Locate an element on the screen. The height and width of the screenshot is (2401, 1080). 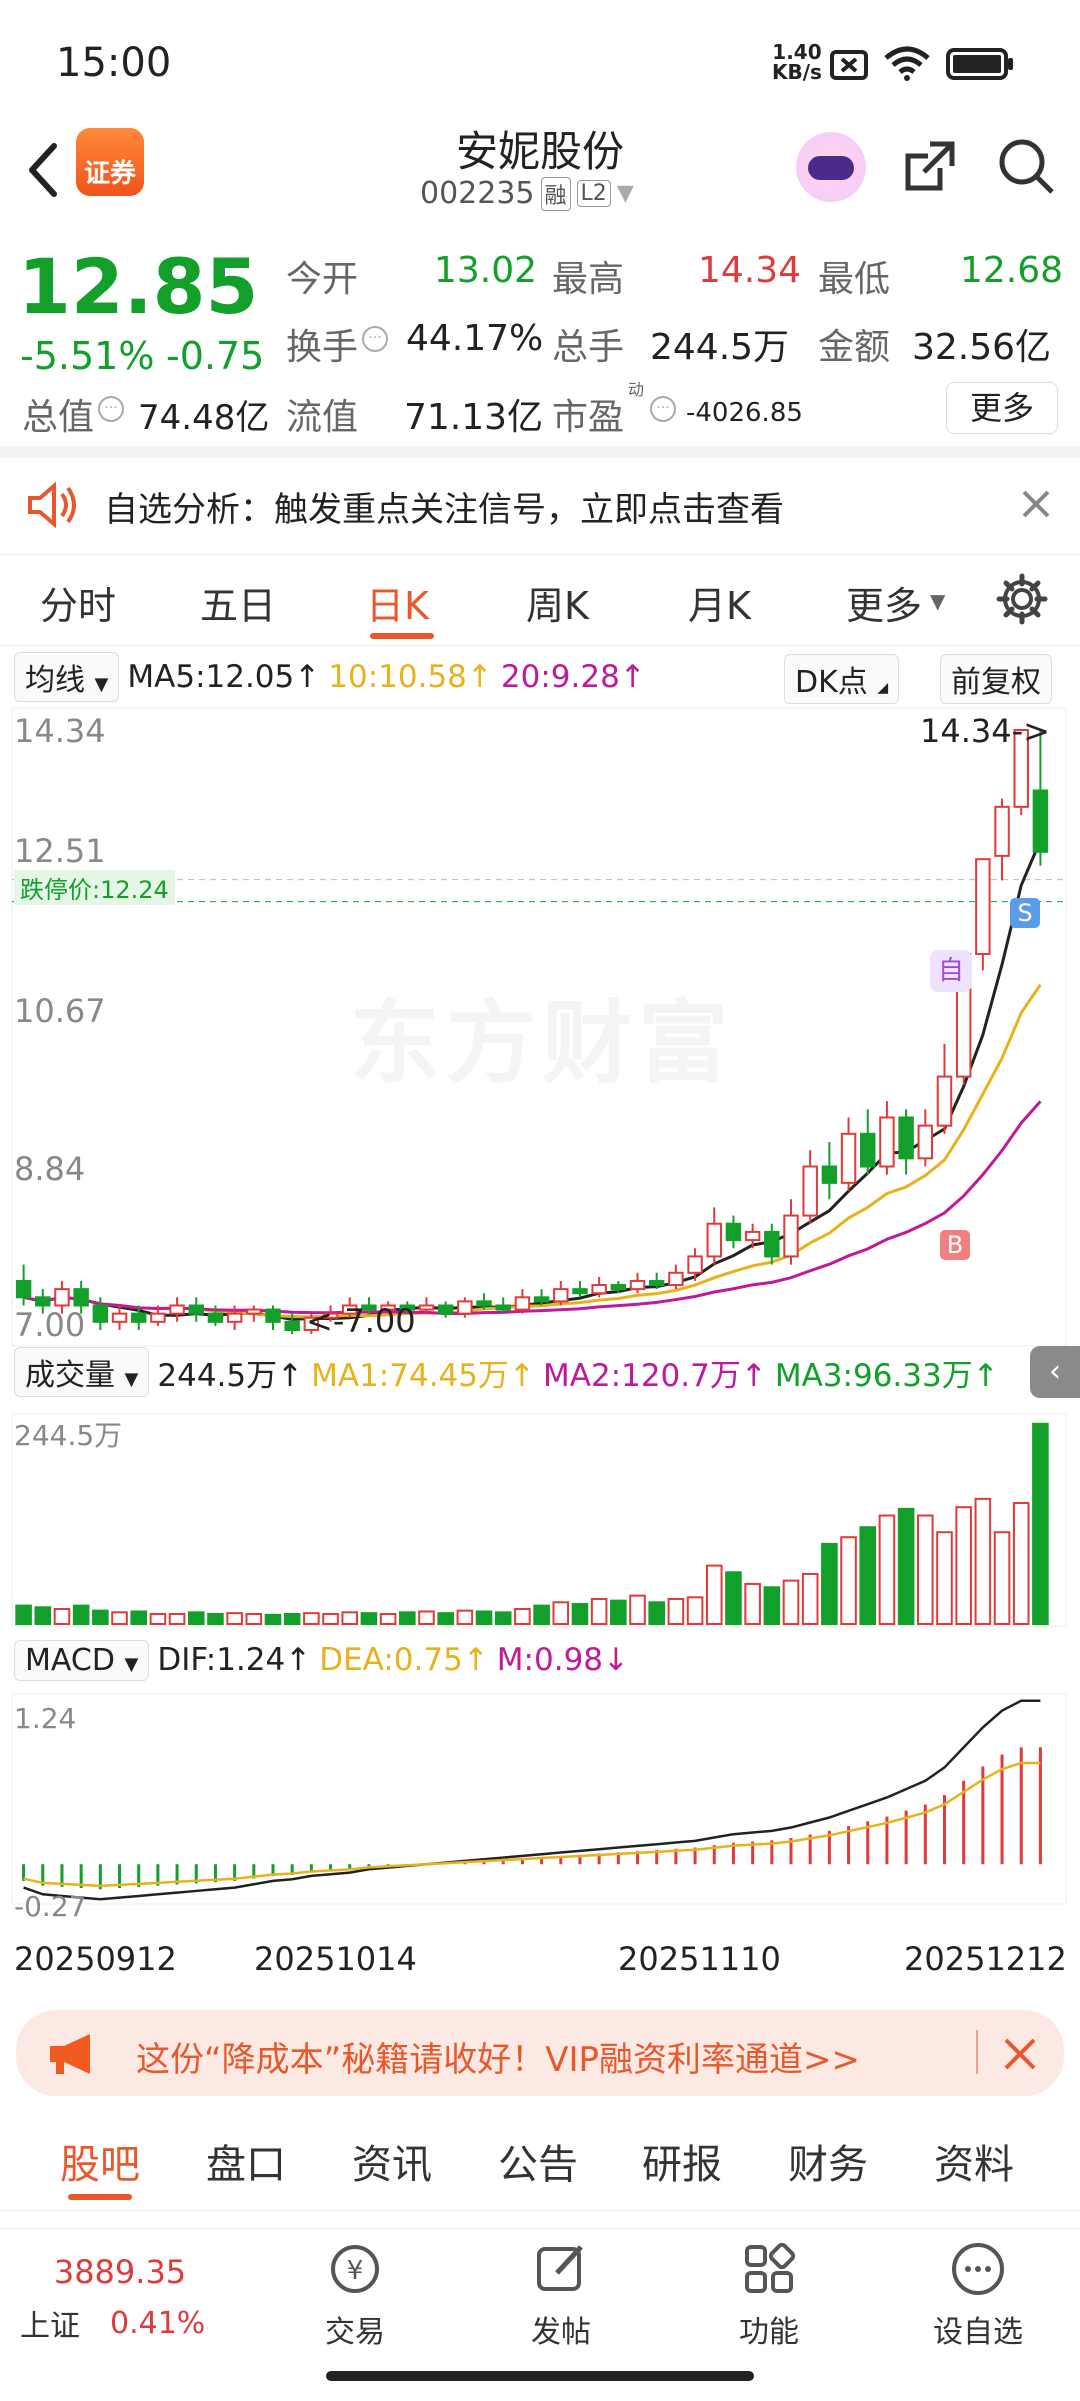
ai-assistant-icon is located at coordinates (831, 167).